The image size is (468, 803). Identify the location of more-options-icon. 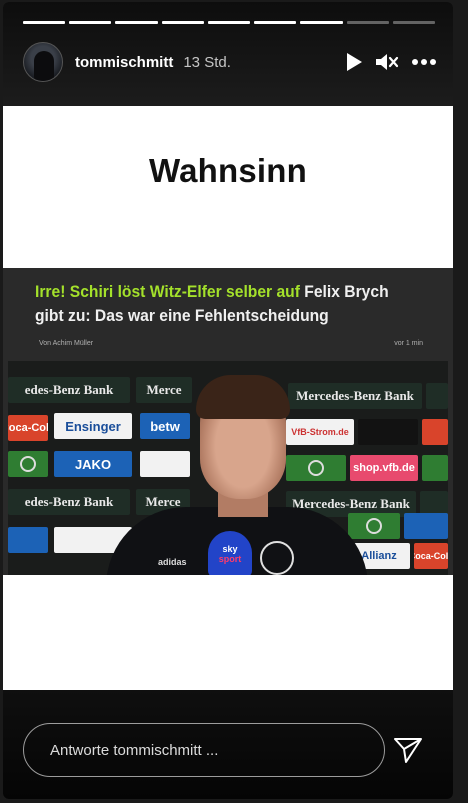
(424, 62).